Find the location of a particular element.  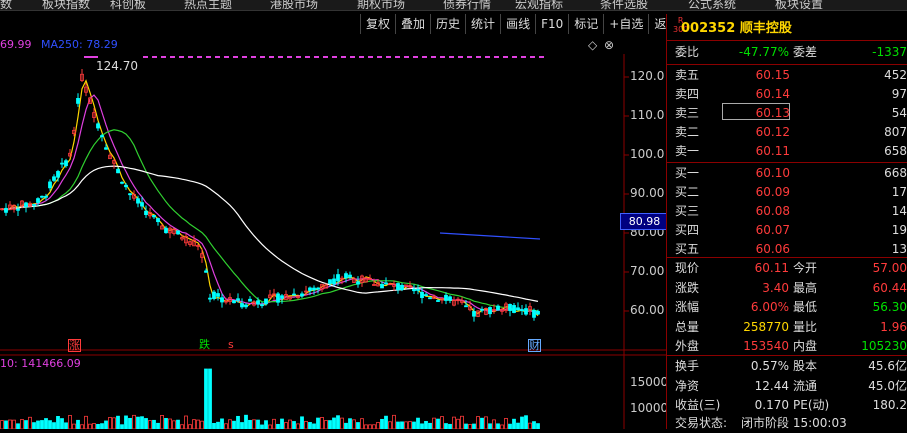

quote-label2: 最高 is located at coordinates (805, 287).